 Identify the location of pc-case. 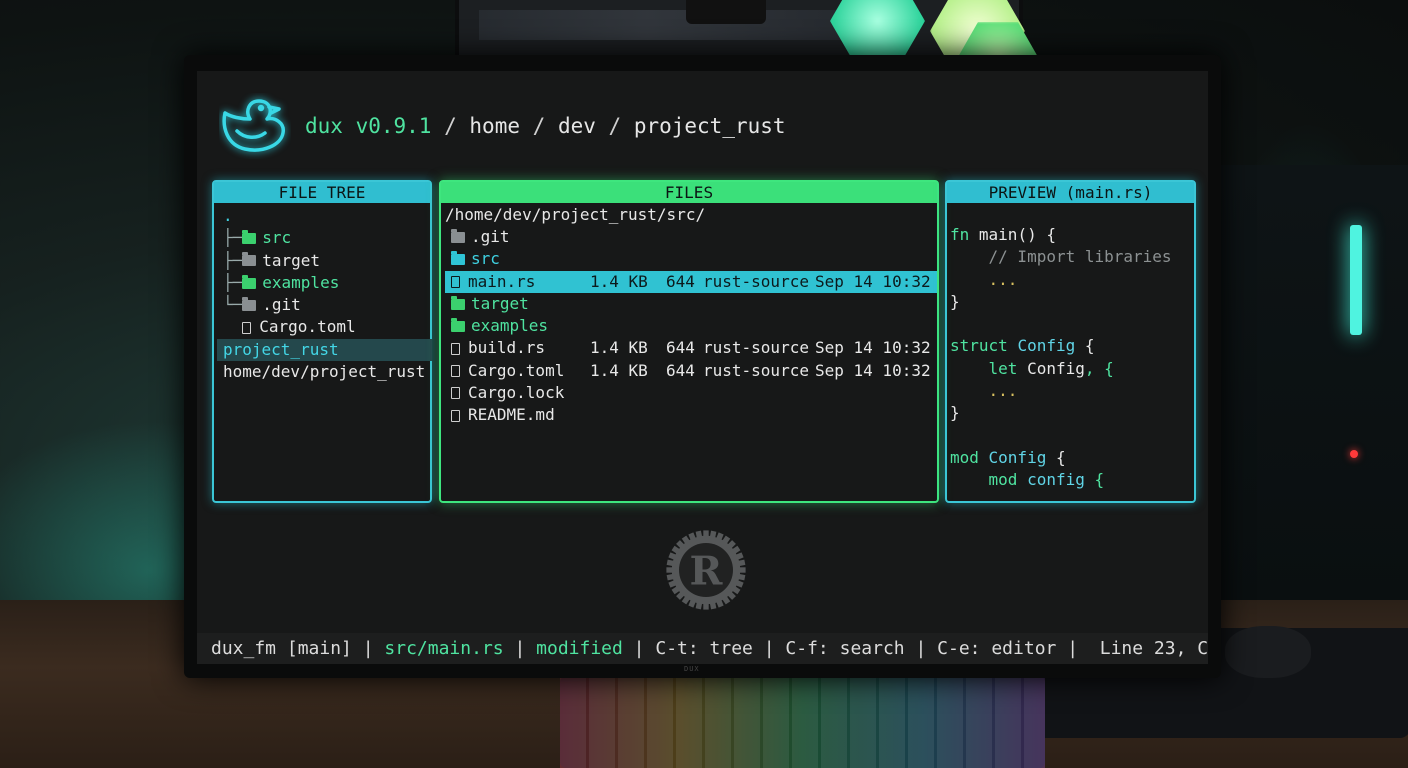
(1314, 385).